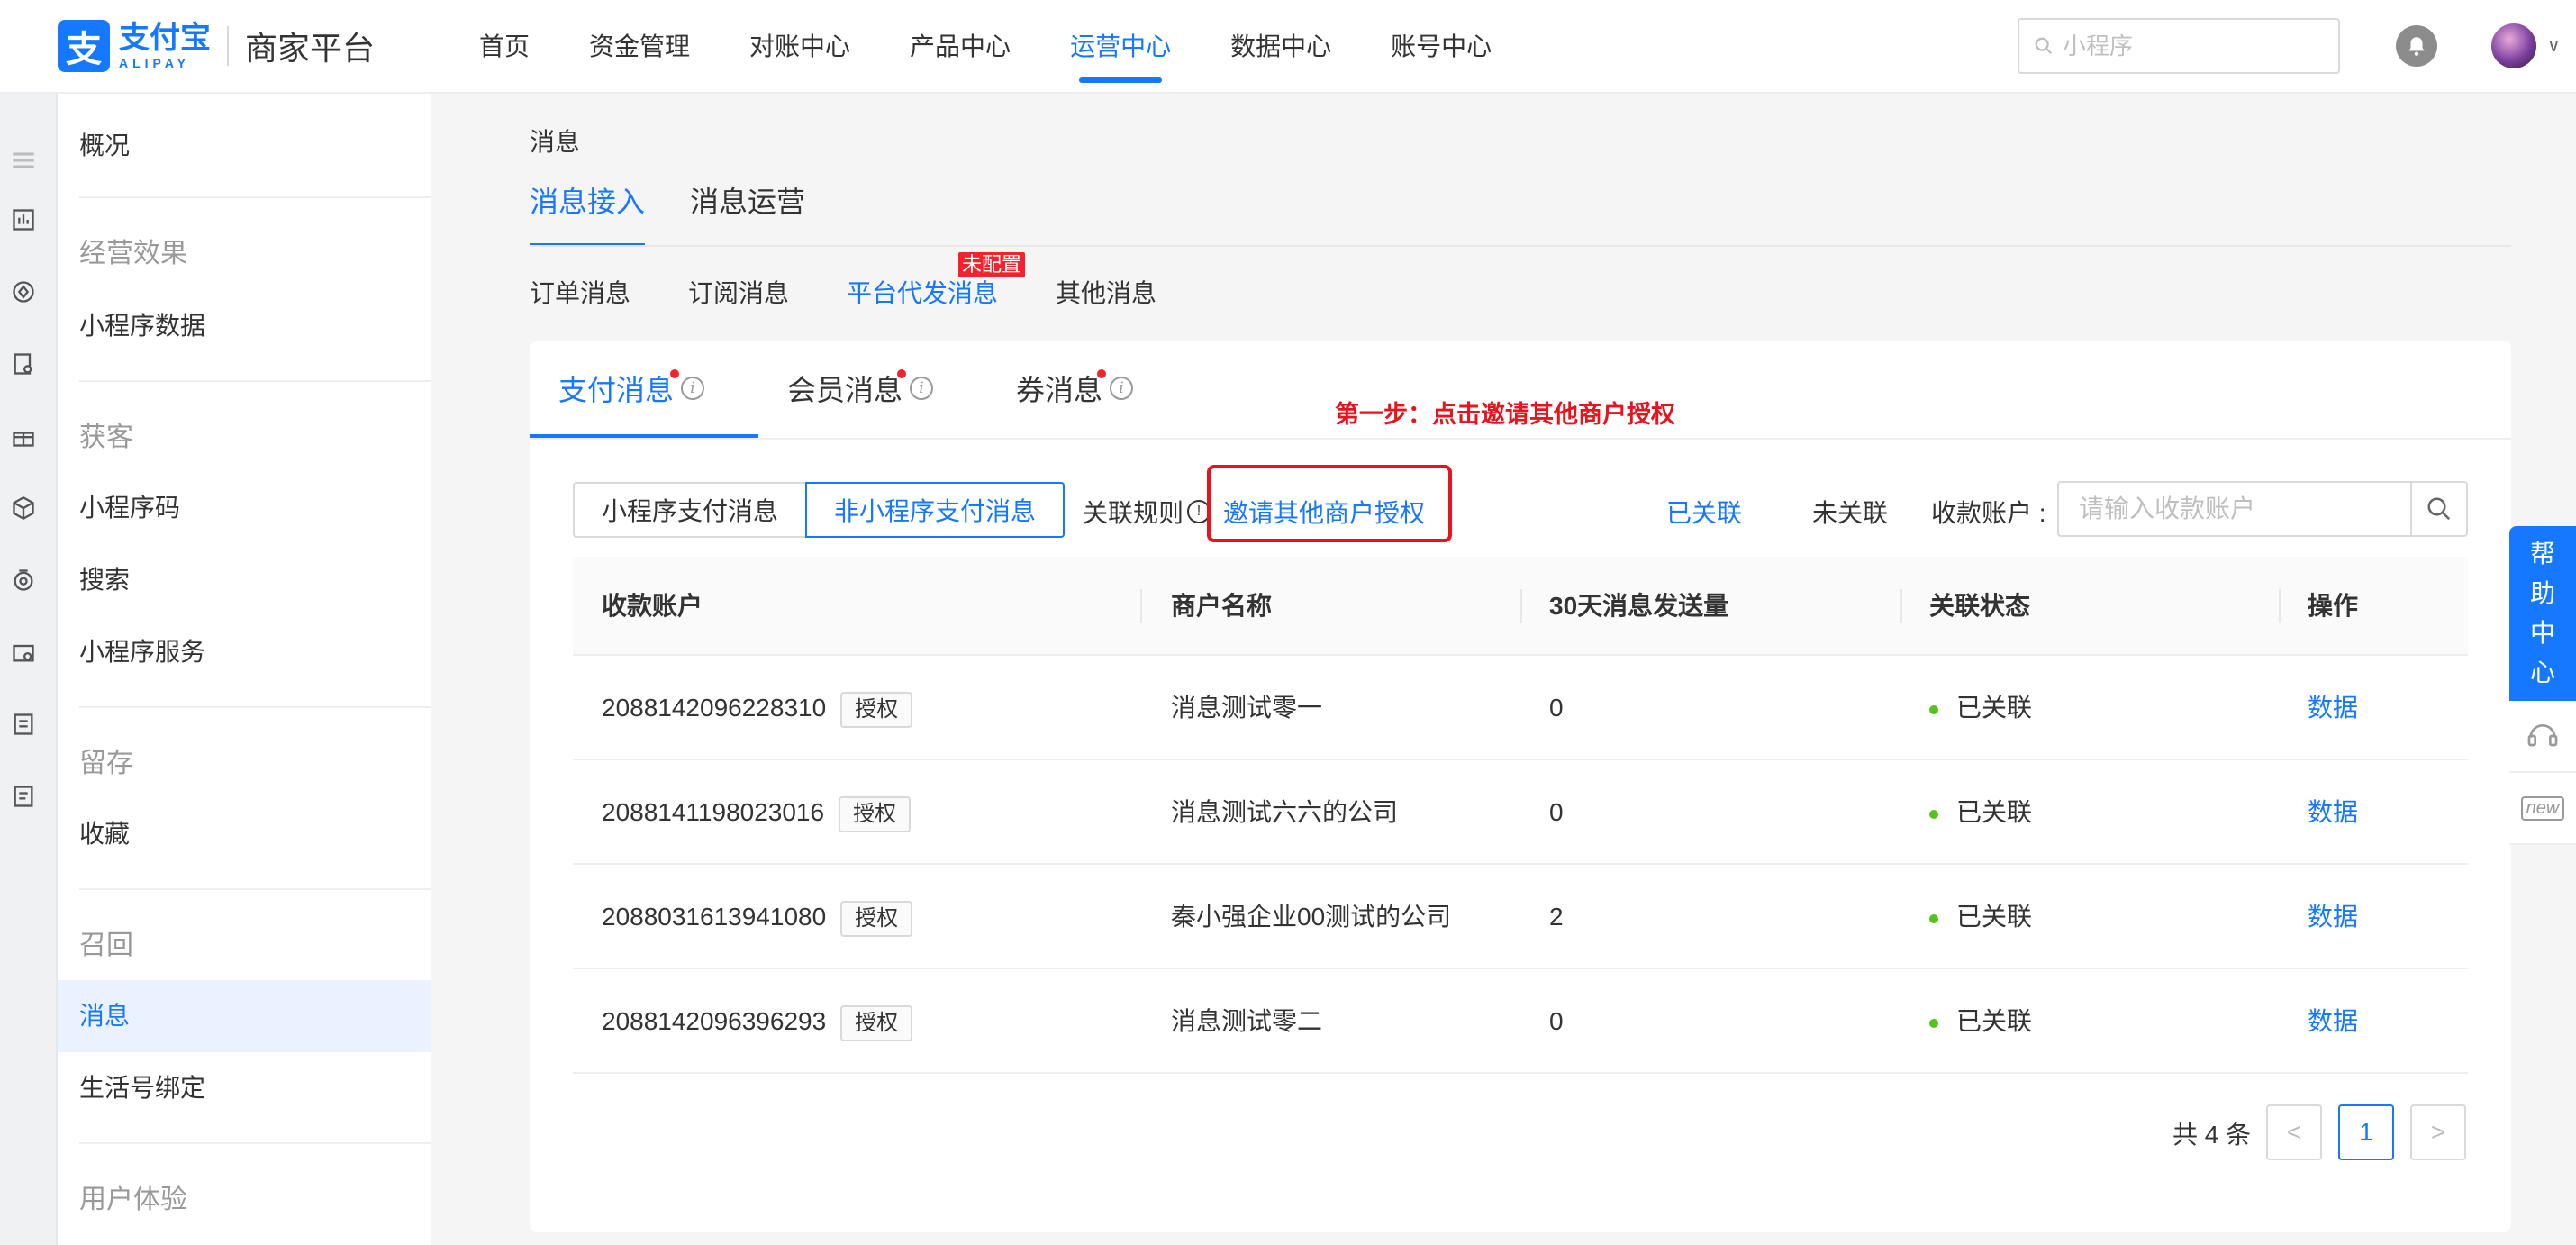 The height and width of the screenshot is (1245, 2576). Describe the element at coordinates (2294, 1132) in the screenshot. I see `prev-page-button: <` at that location.